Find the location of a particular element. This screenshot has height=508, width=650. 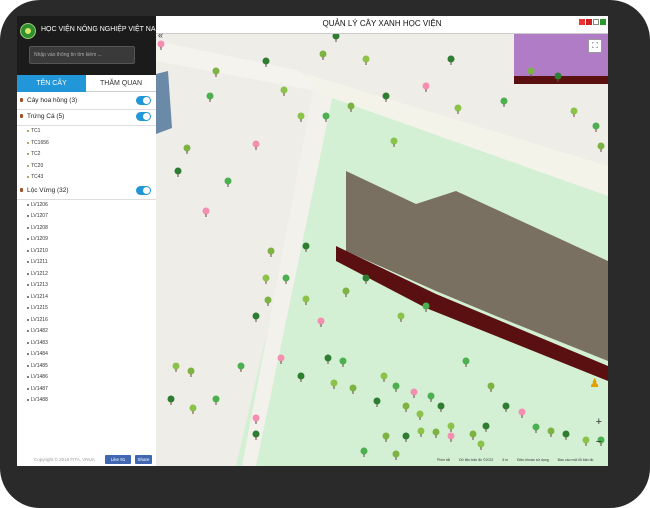

tree-group: Lộc Vừng (32) is located at coordinates (86, 192).